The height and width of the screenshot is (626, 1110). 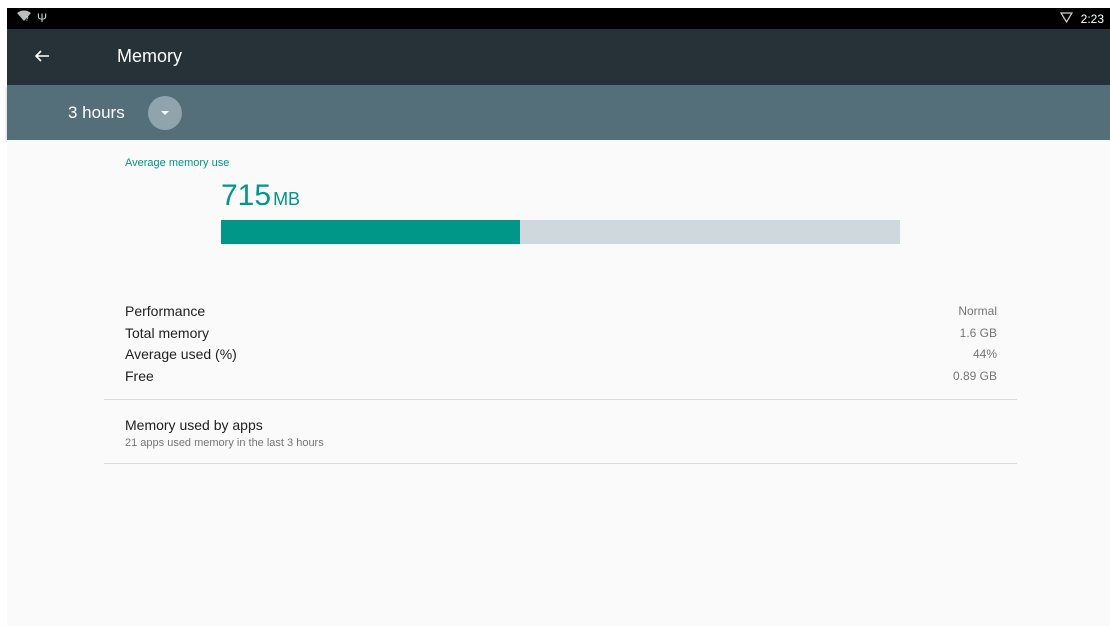 I want to click on status-left-icons: ? Ψ, so click(x=32, y=17).